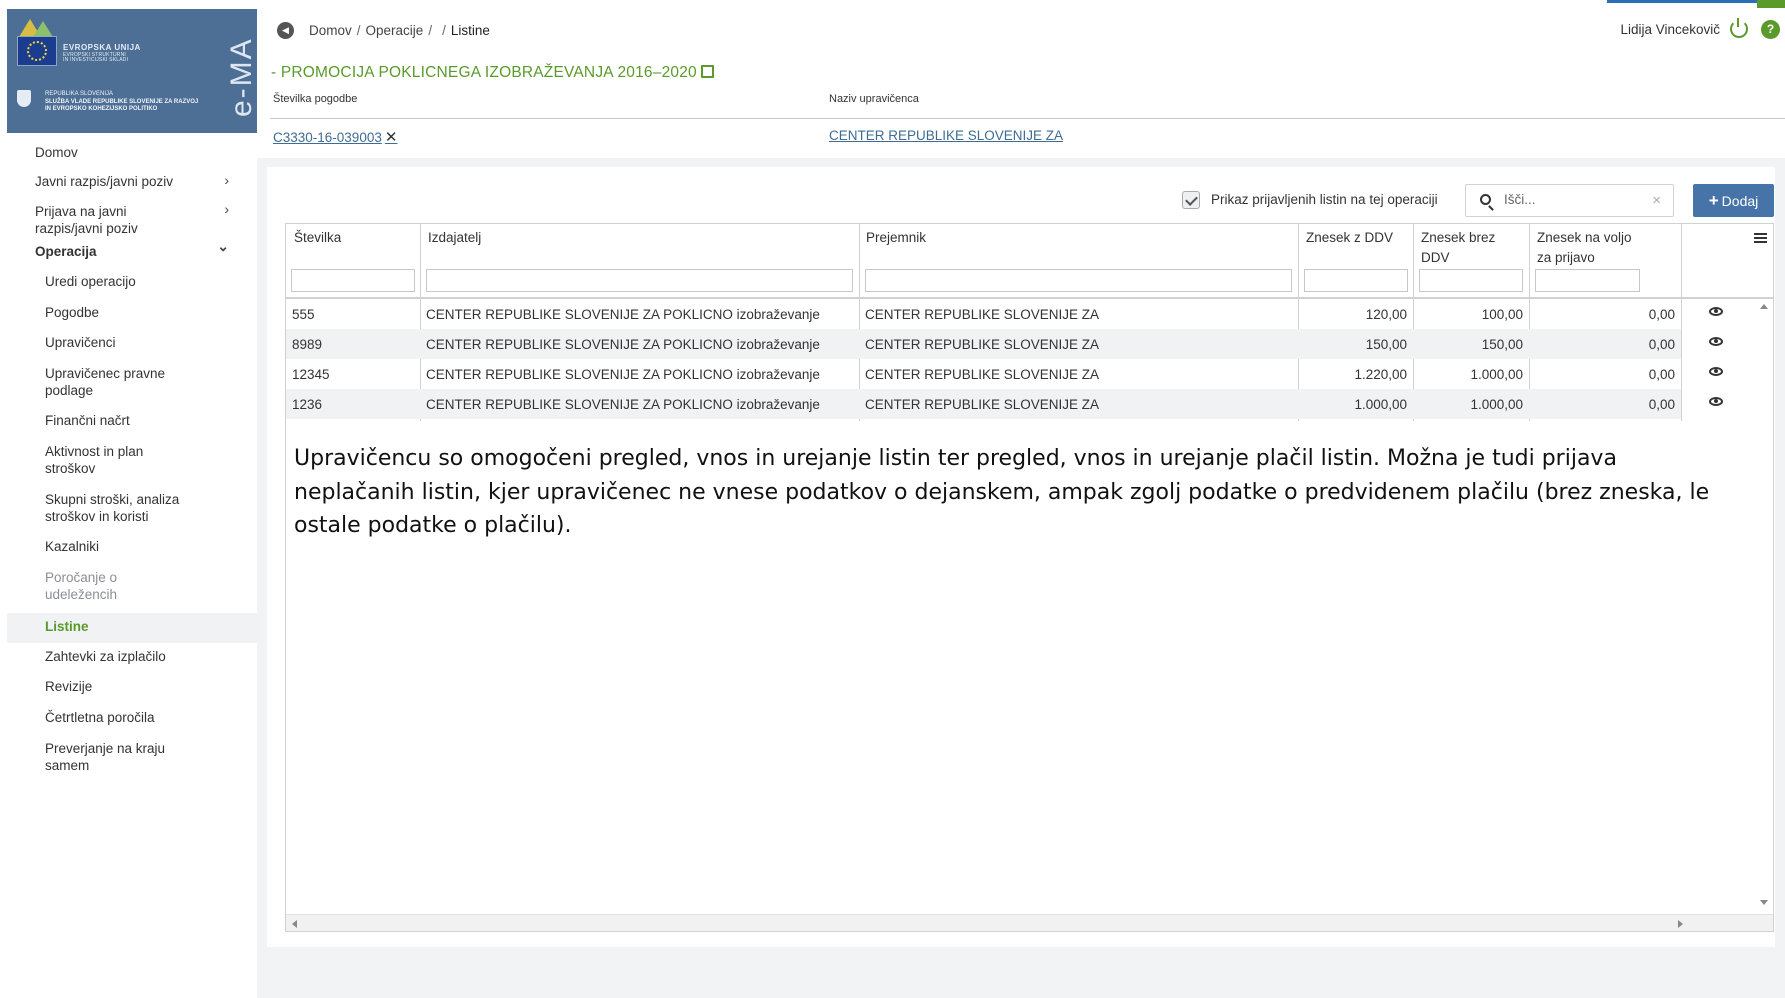  Describe the element at coordinates (317, 238) in the screenshot. I see `column-header-stevilka: Številka` at that location.